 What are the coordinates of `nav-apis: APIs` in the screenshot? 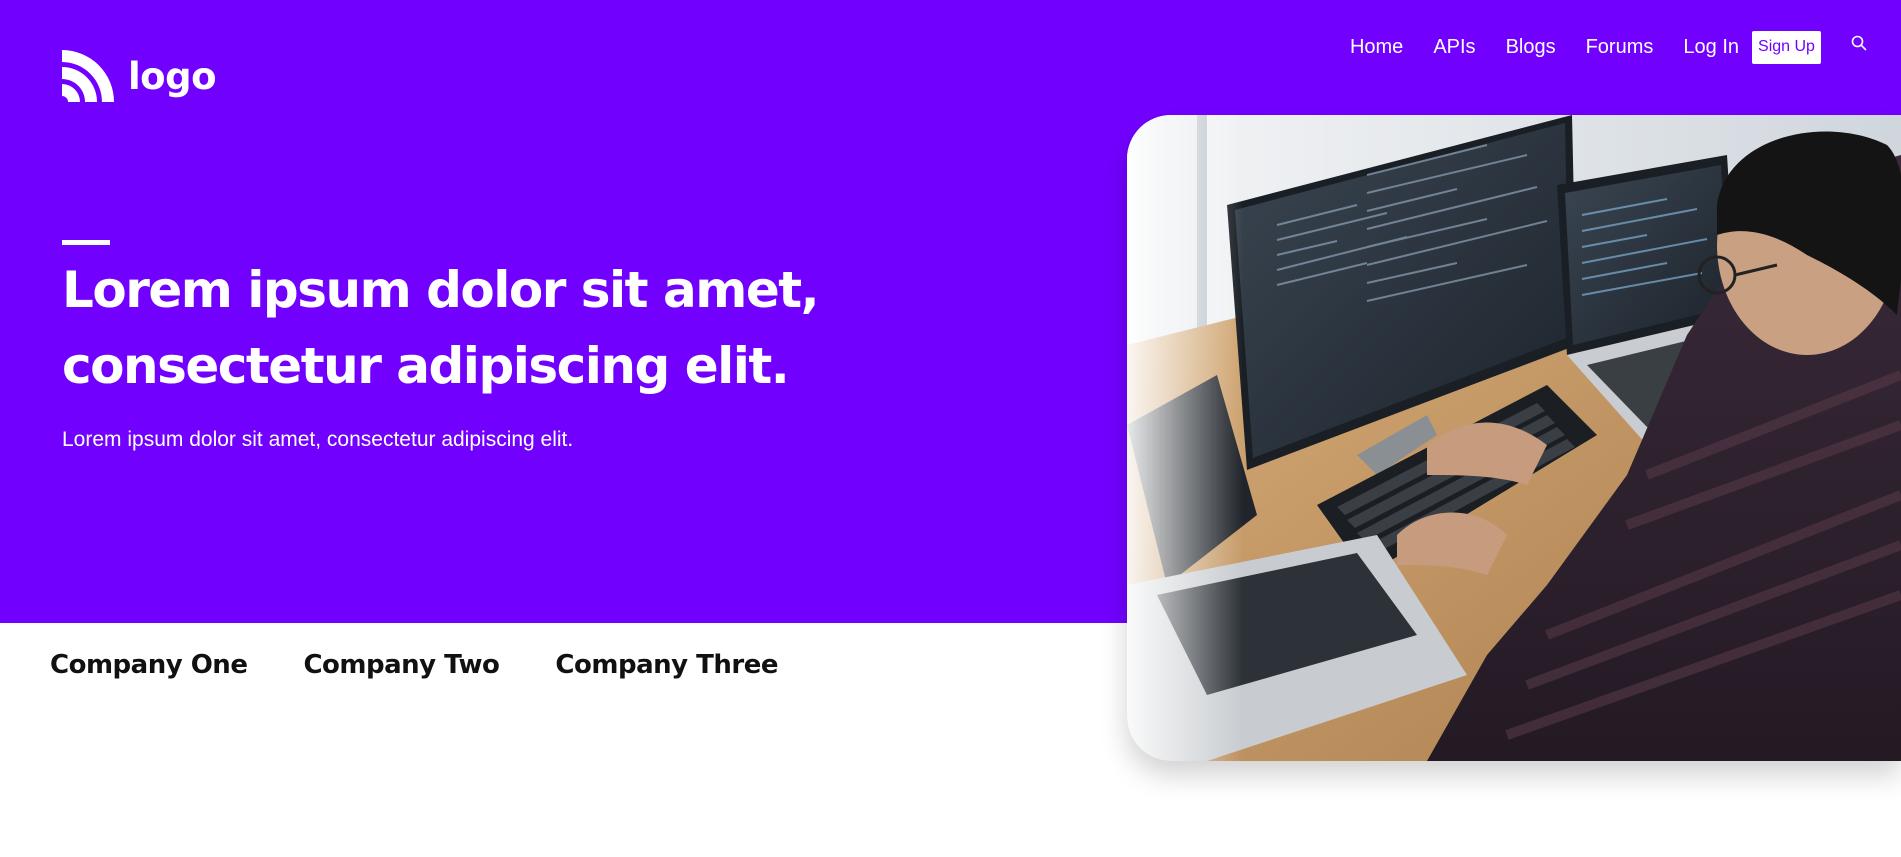 It's located at (1454, 47).